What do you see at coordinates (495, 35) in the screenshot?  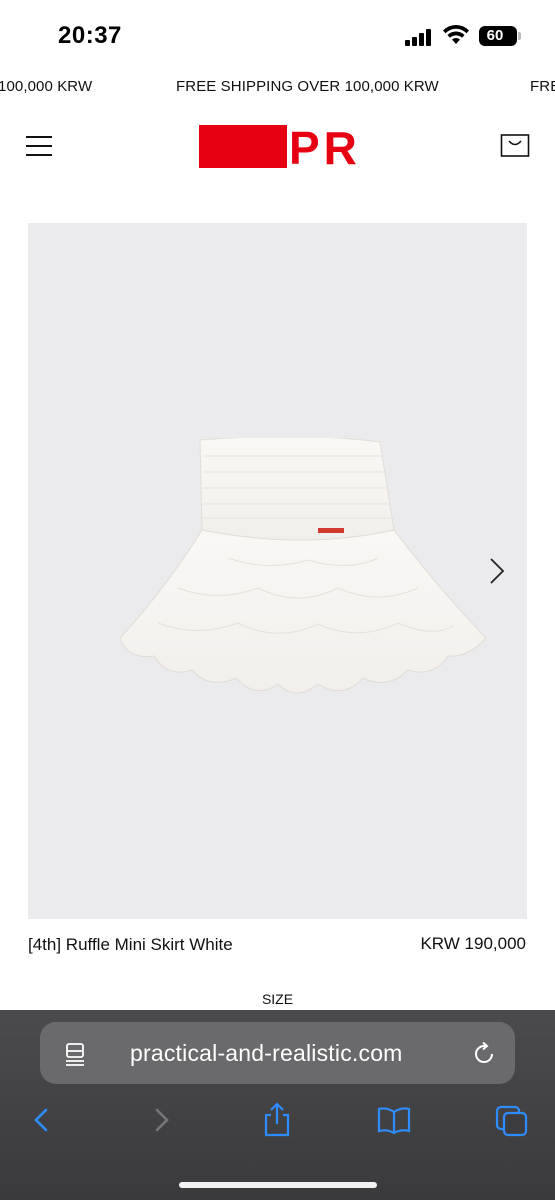 I see `battery-level: 60` at bounding box center [495, 35].